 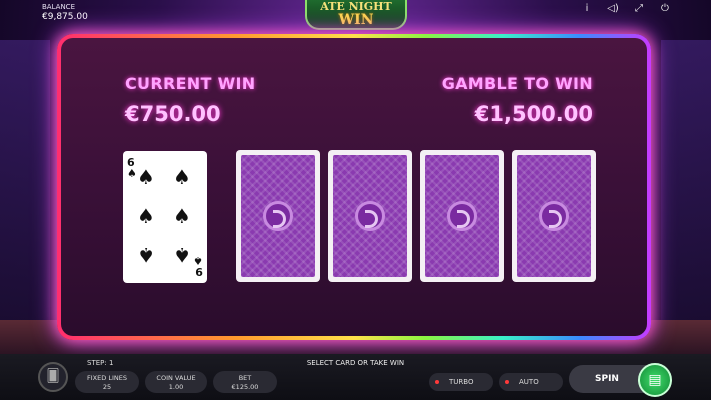 I want to click on game-logo: ATE NIGHT WIN, so click(x=356, y=15).